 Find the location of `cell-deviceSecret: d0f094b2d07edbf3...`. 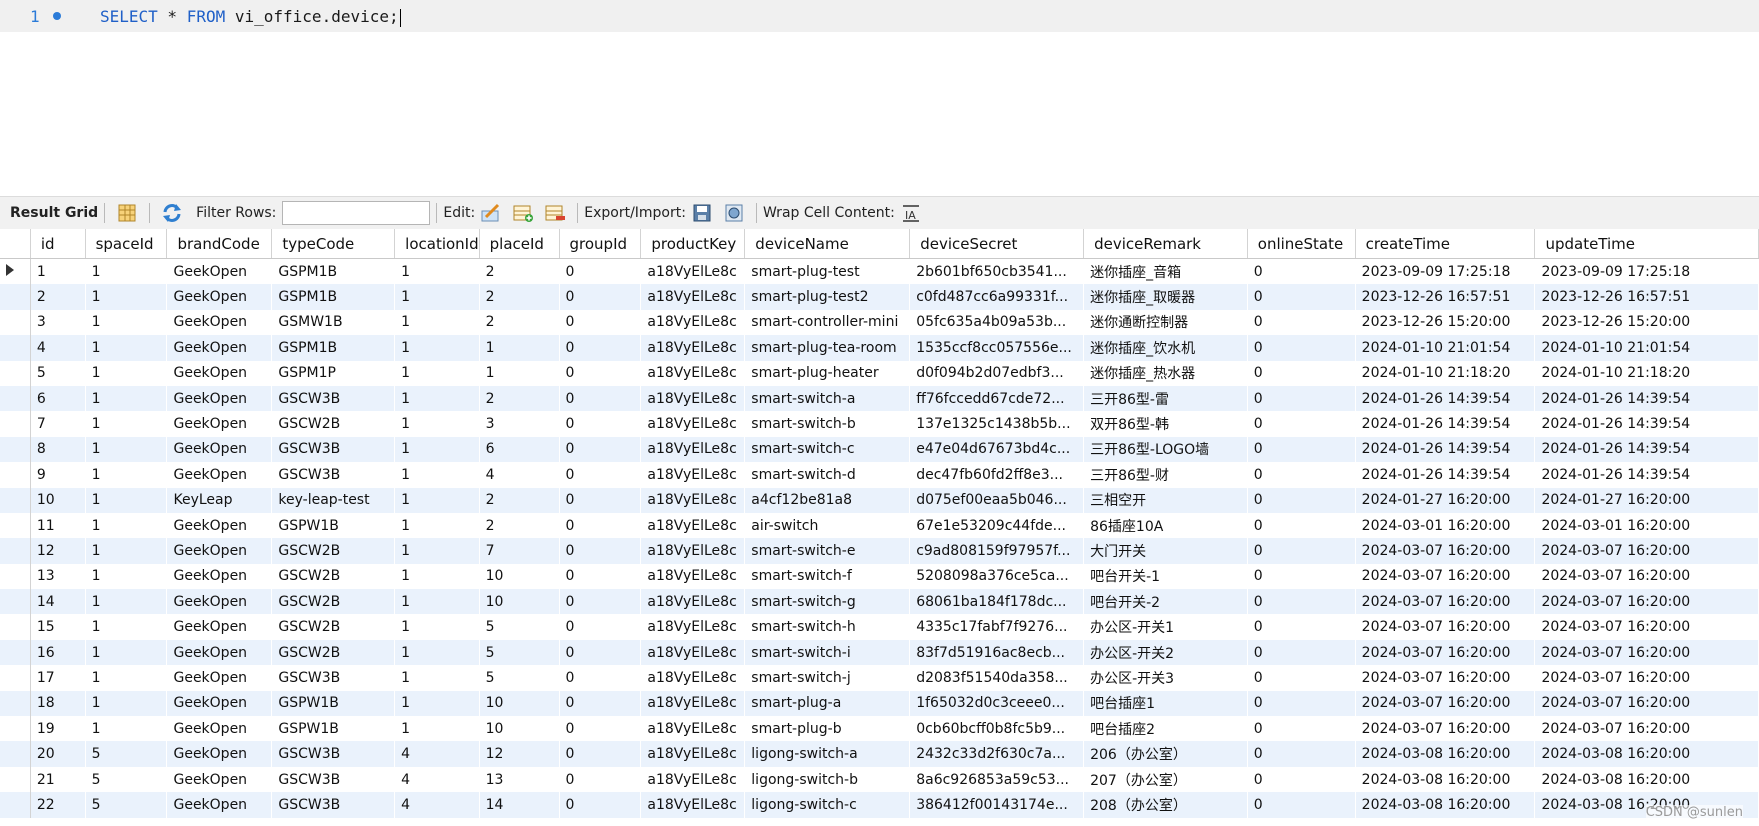

cell-deviceSecret: d0f094b2d07edbf3... is located at coordinates (997, 373).